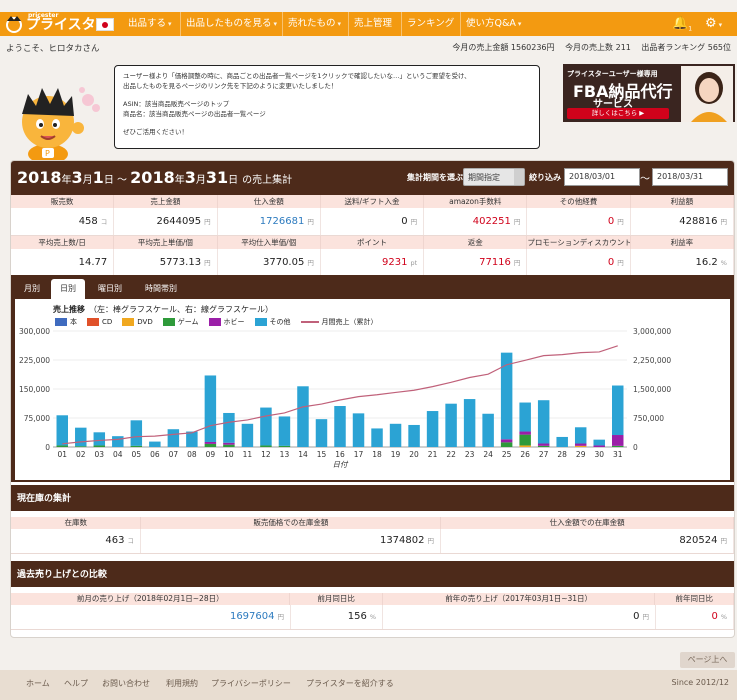 Image resolution: width=737 pixels, height=700 pixels. Describe the element at coordinates (618, 113) in the screenshot. I see `ad-details-button: 詳しくはこちら ▶` at that location.